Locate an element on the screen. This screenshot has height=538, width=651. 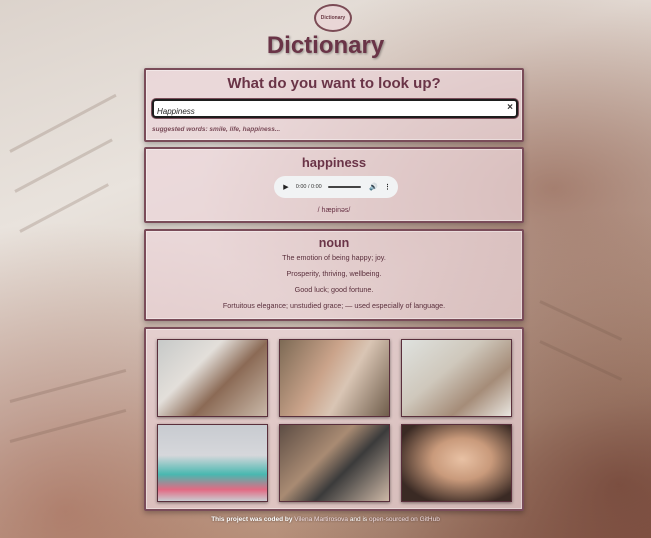
volume-icon: 🔊 is located at coordinates (373, 187).